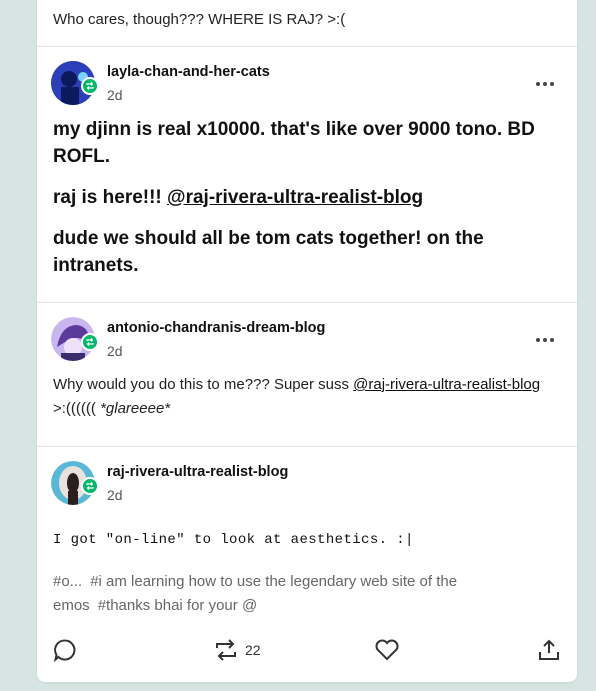 The height and width of the screenshot is (691, 596). Describe the element at coordinates (110, 197) in the screenshot. I see `paragraph-text: raj is here!!!` at that location.